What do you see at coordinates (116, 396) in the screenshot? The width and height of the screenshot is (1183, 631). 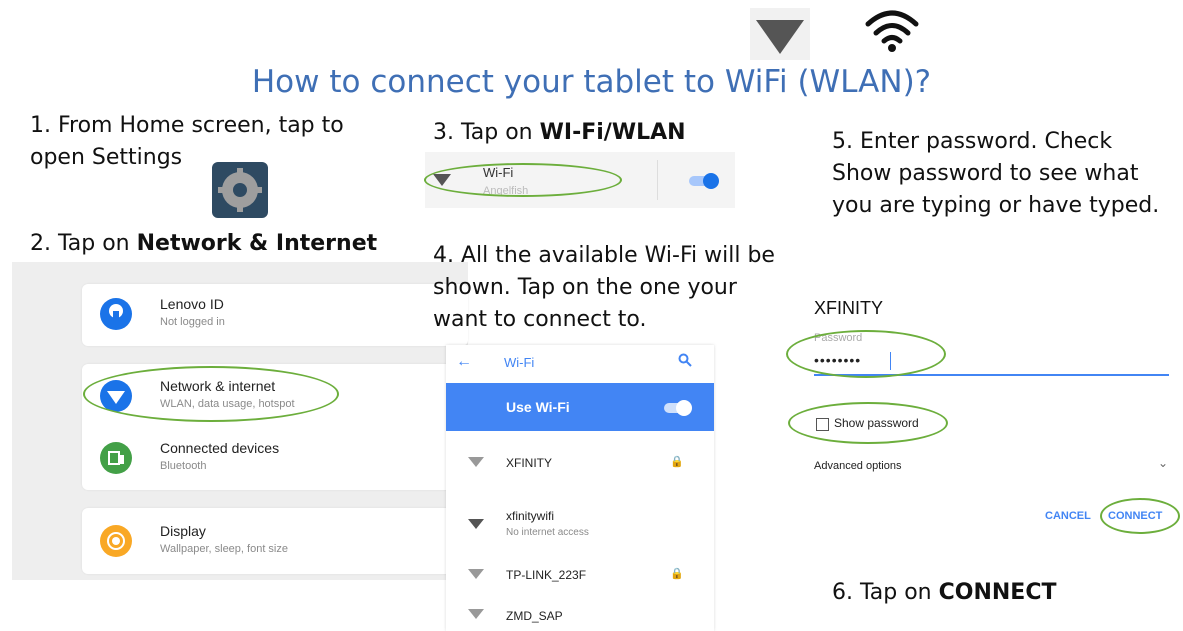 I see `wifi-icon` at bounding box center [116, 396].